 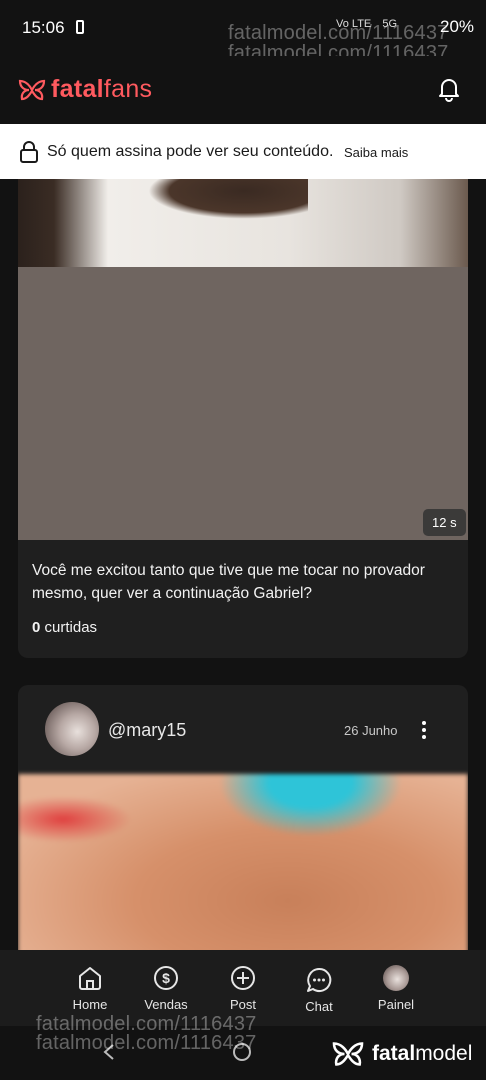 What do you see at coordinates (243, 90) in the screenshot?
I see `app-header: fatalfans` at bounding box center [243, 90].